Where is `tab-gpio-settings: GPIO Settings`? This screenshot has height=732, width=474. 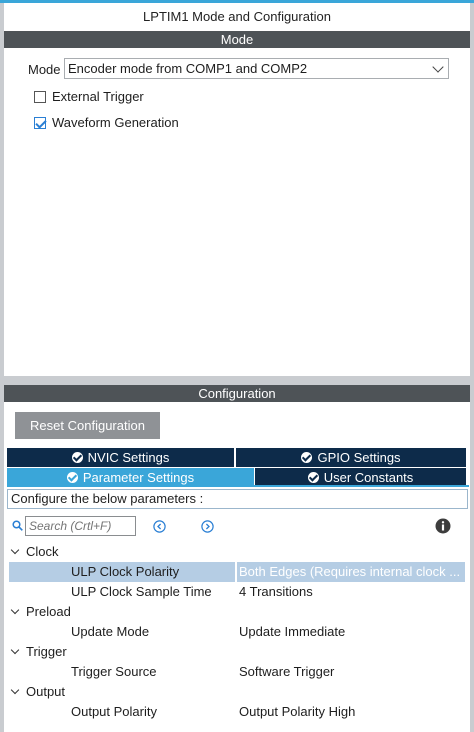 tab-gpio-settings: GPIO Settings is located at coordinates (351, 457).